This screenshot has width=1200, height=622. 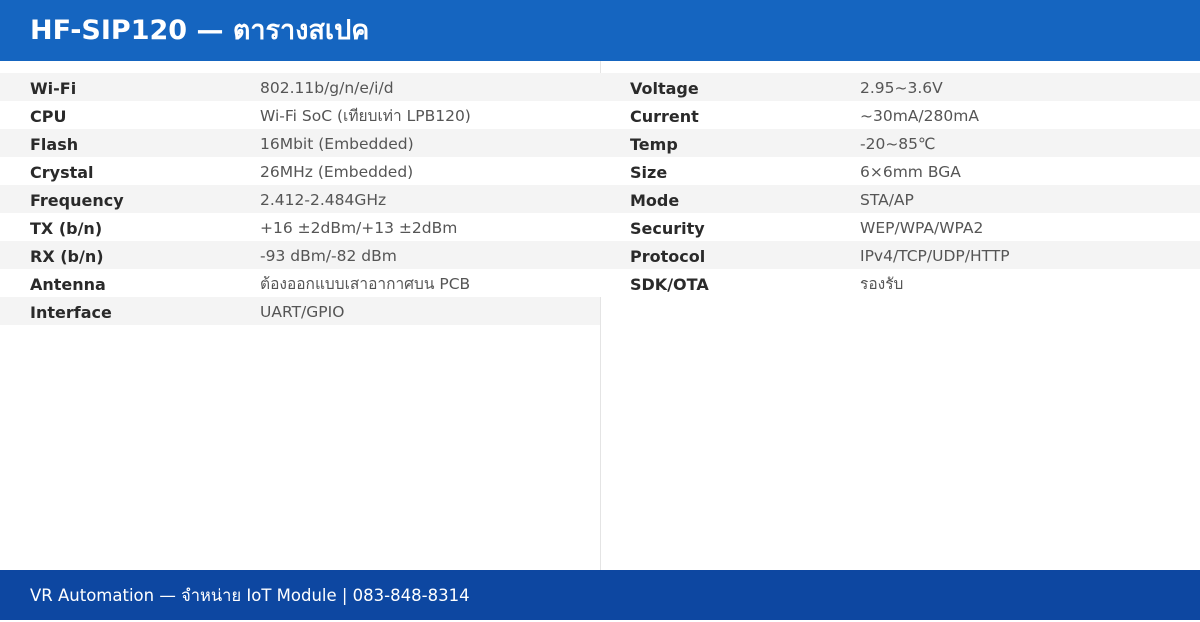 I want to click on spec-row-rx: RX (b/n) -93 dBm/-82 dBm, so click(x=300, y=255).